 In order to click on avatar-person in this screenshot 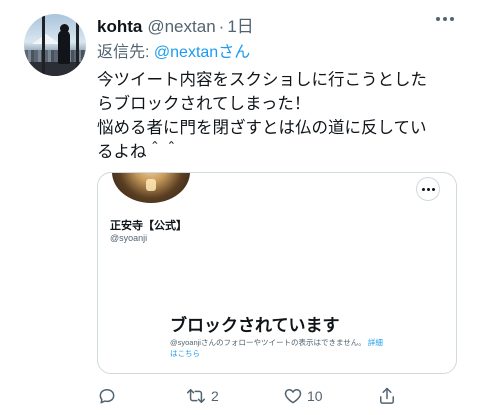, I will do `click(64, 47)`.